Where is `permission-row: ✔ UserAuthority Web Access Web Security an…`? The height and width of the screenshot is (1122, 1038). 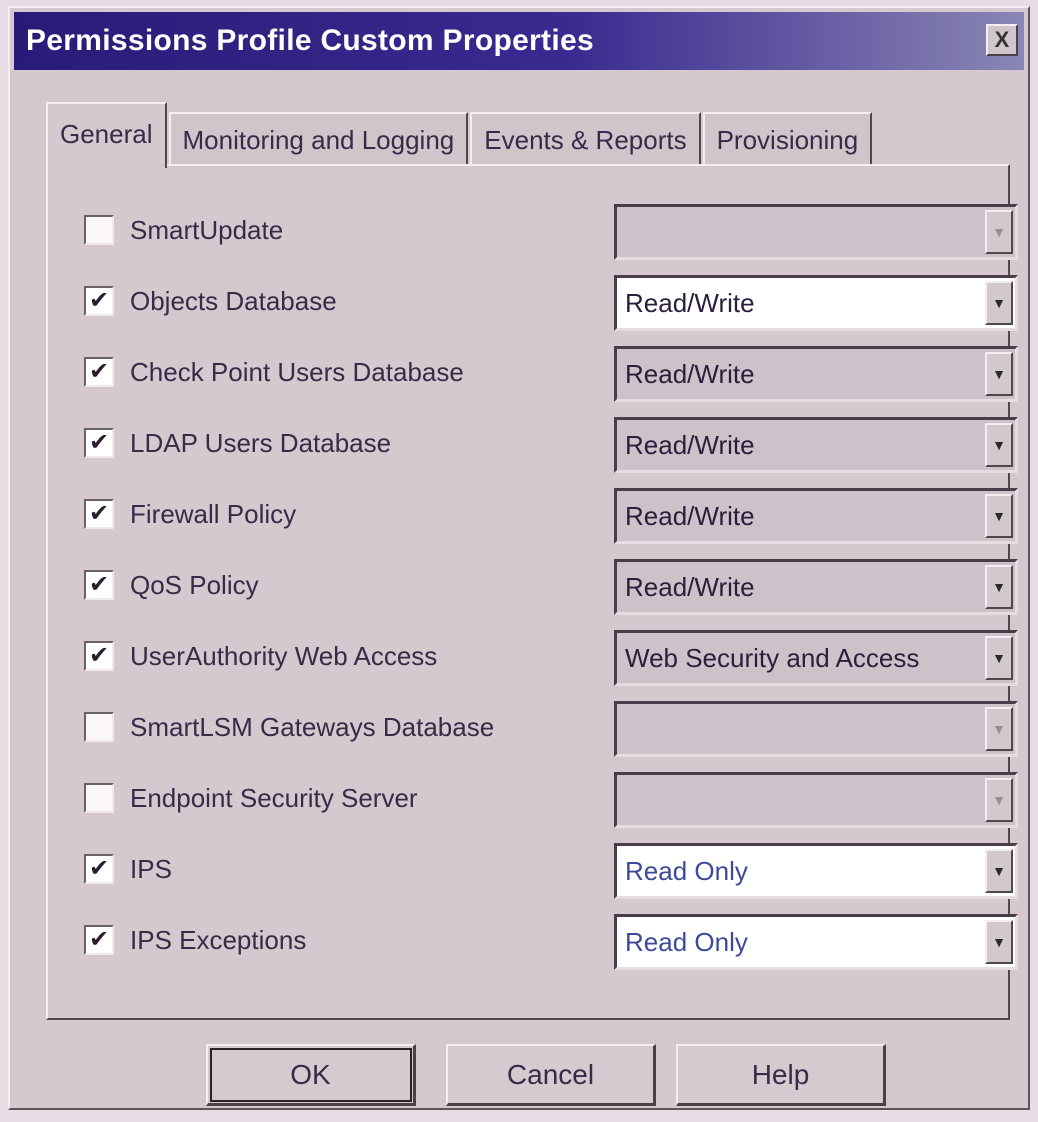 permission-row: ✔ UserAuthority Web Access Web Security an… is located at coordinates (551, 656).